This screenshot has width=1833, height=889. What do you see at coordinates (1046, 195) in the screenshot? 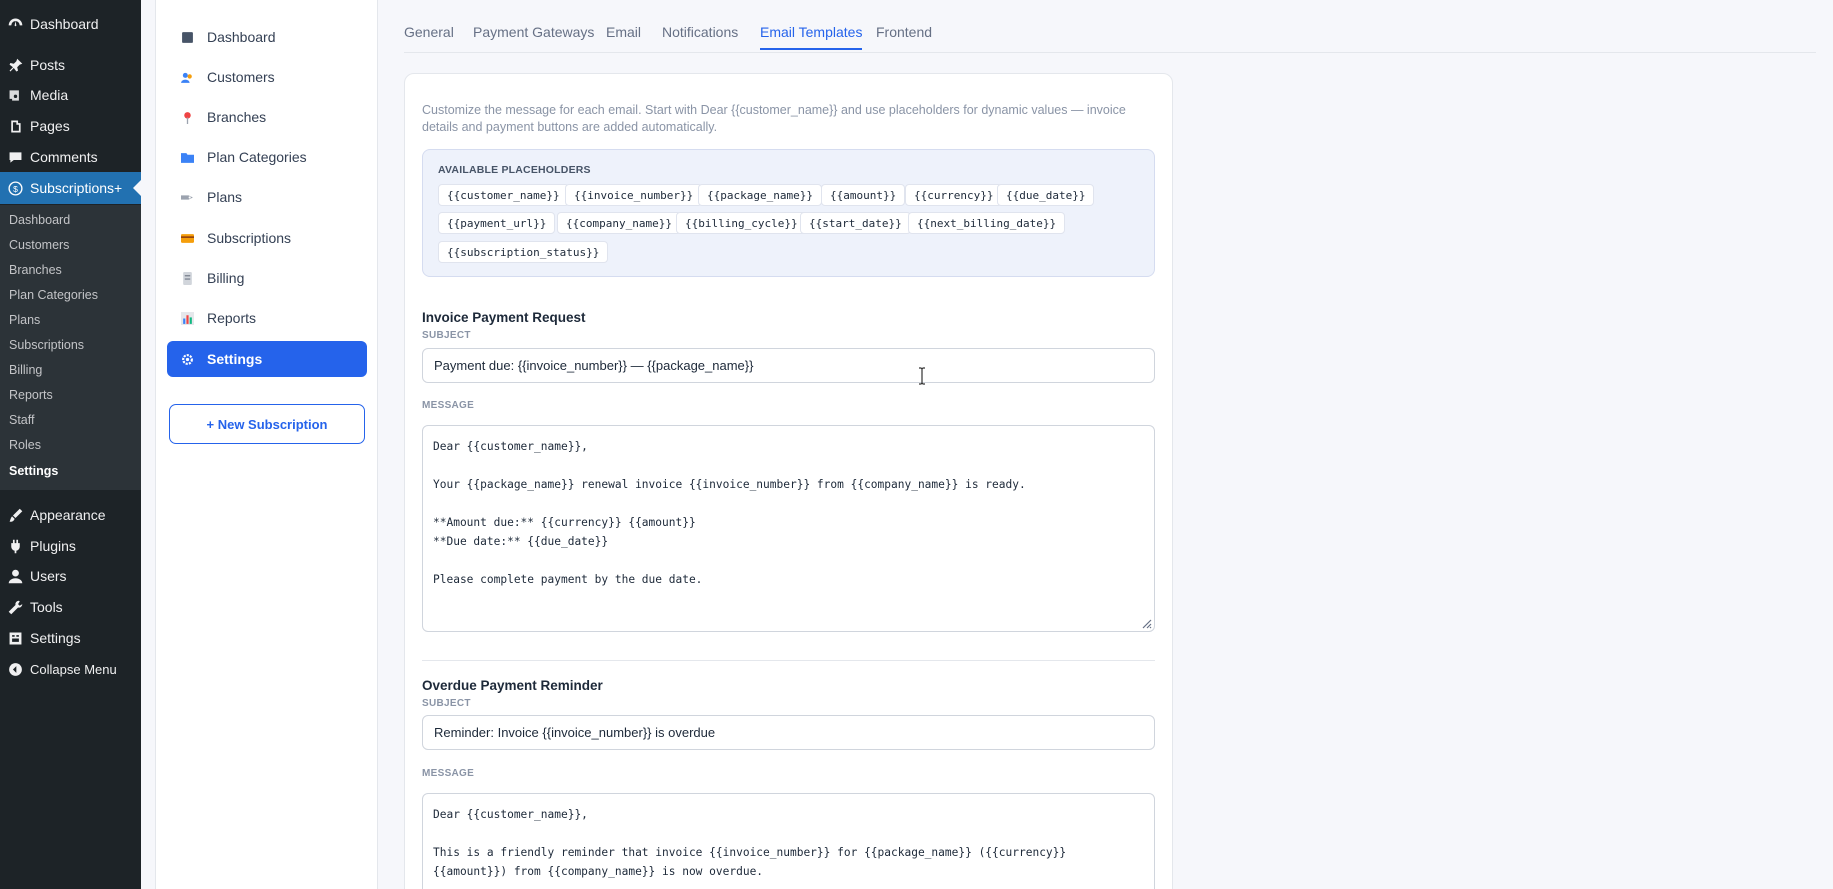
I see `placeholder-chip: {{due_date}}` at bounding box center [1046, 195].